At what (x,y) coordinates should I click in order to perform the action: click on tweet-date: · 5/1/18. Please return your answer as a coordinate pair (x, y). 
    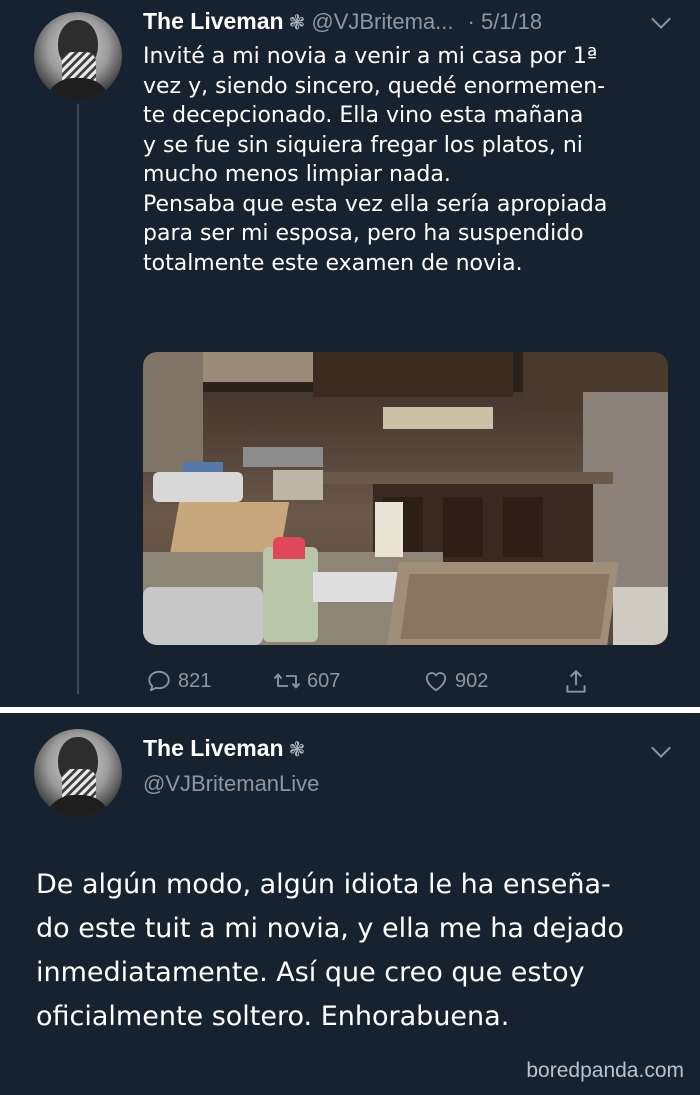
    Looking at the image, I should click on (505, 22).